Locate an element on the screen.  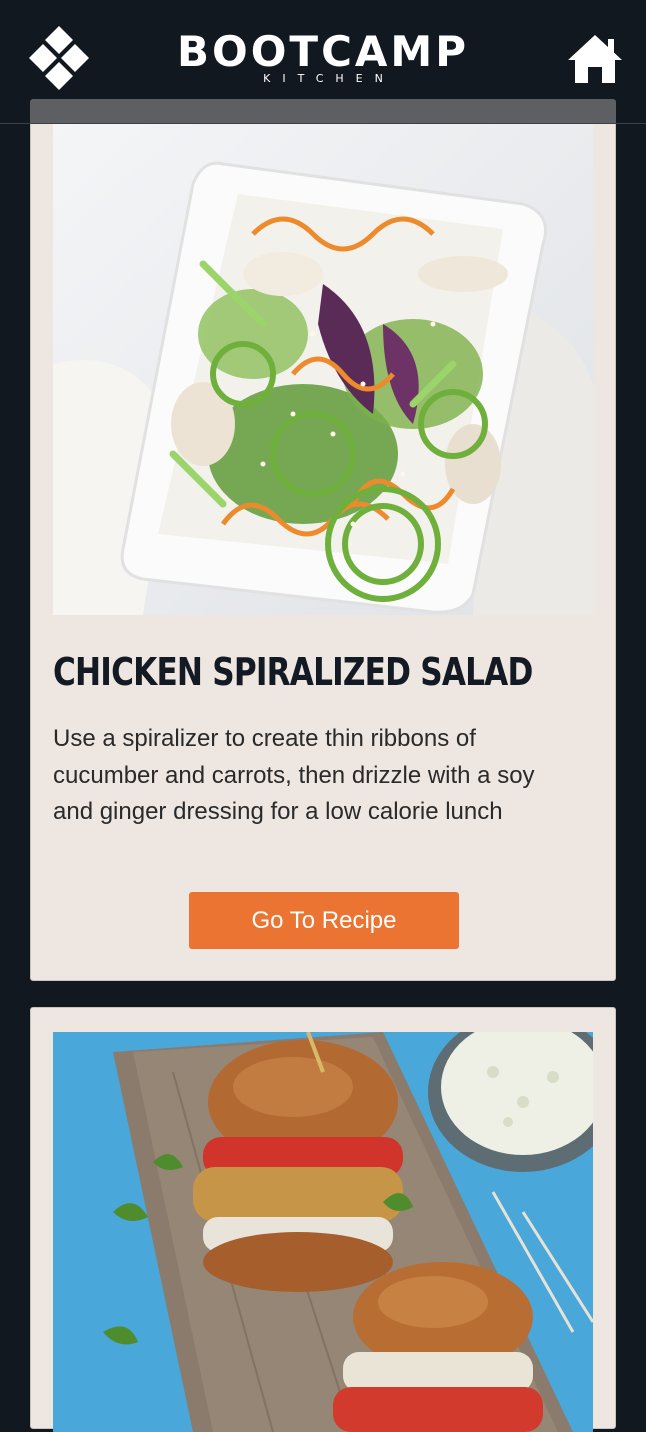
card-shadow-under-header is located at coordinates (323, 111).